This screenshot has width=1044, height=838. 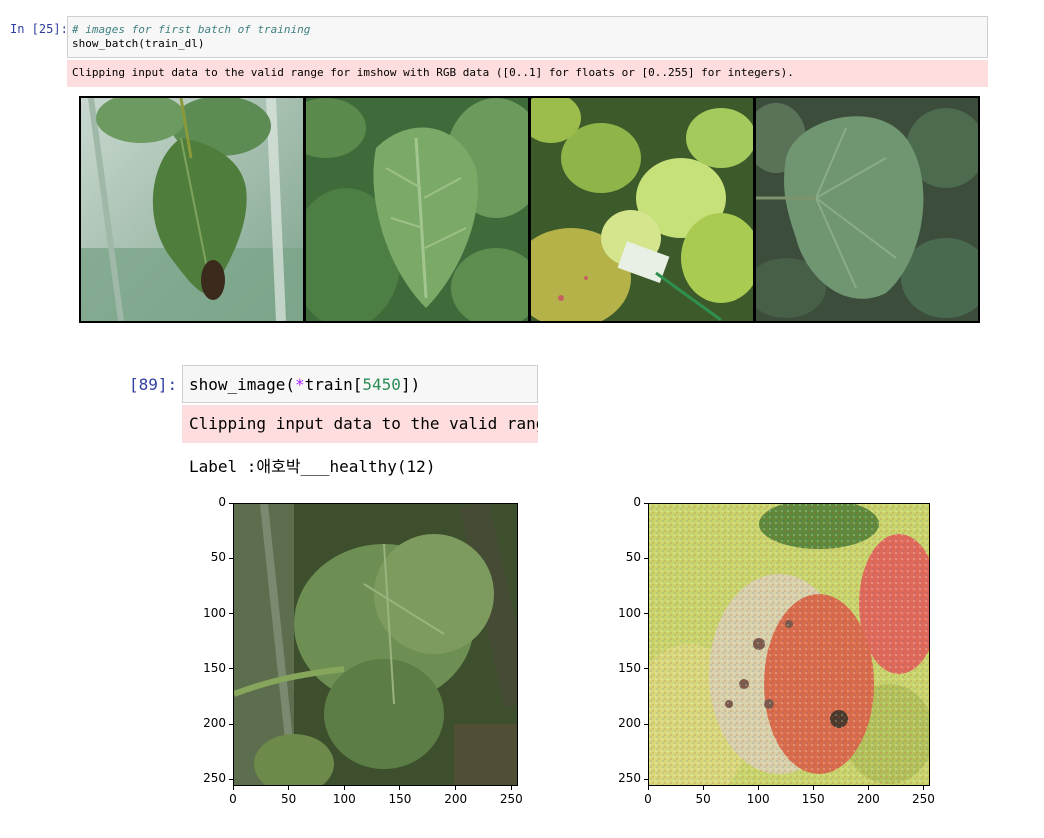 What do you see at coordinates (410, 384) in the screenshot?
I see `cell2-code-end: ])` at bounding box center [410, 384].